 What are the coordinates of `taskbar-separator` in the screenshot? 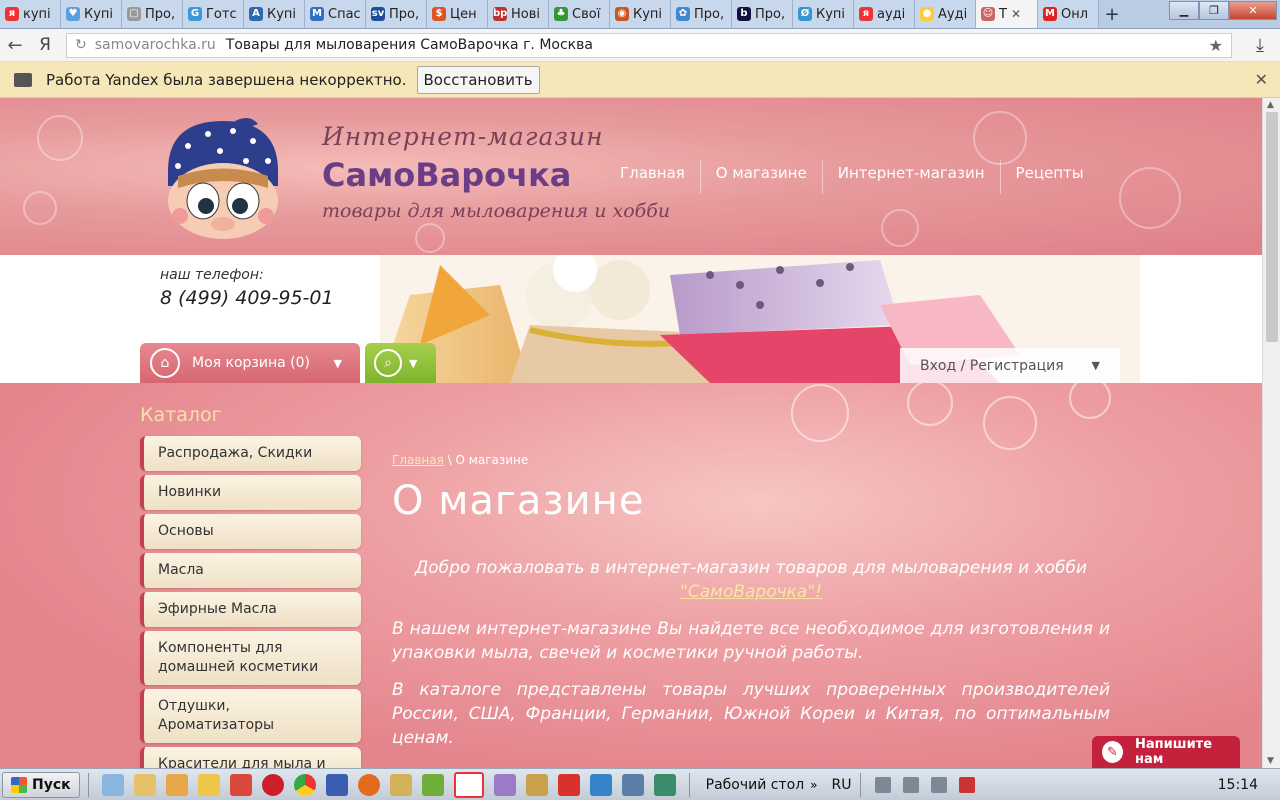 It's located at (689, 784).